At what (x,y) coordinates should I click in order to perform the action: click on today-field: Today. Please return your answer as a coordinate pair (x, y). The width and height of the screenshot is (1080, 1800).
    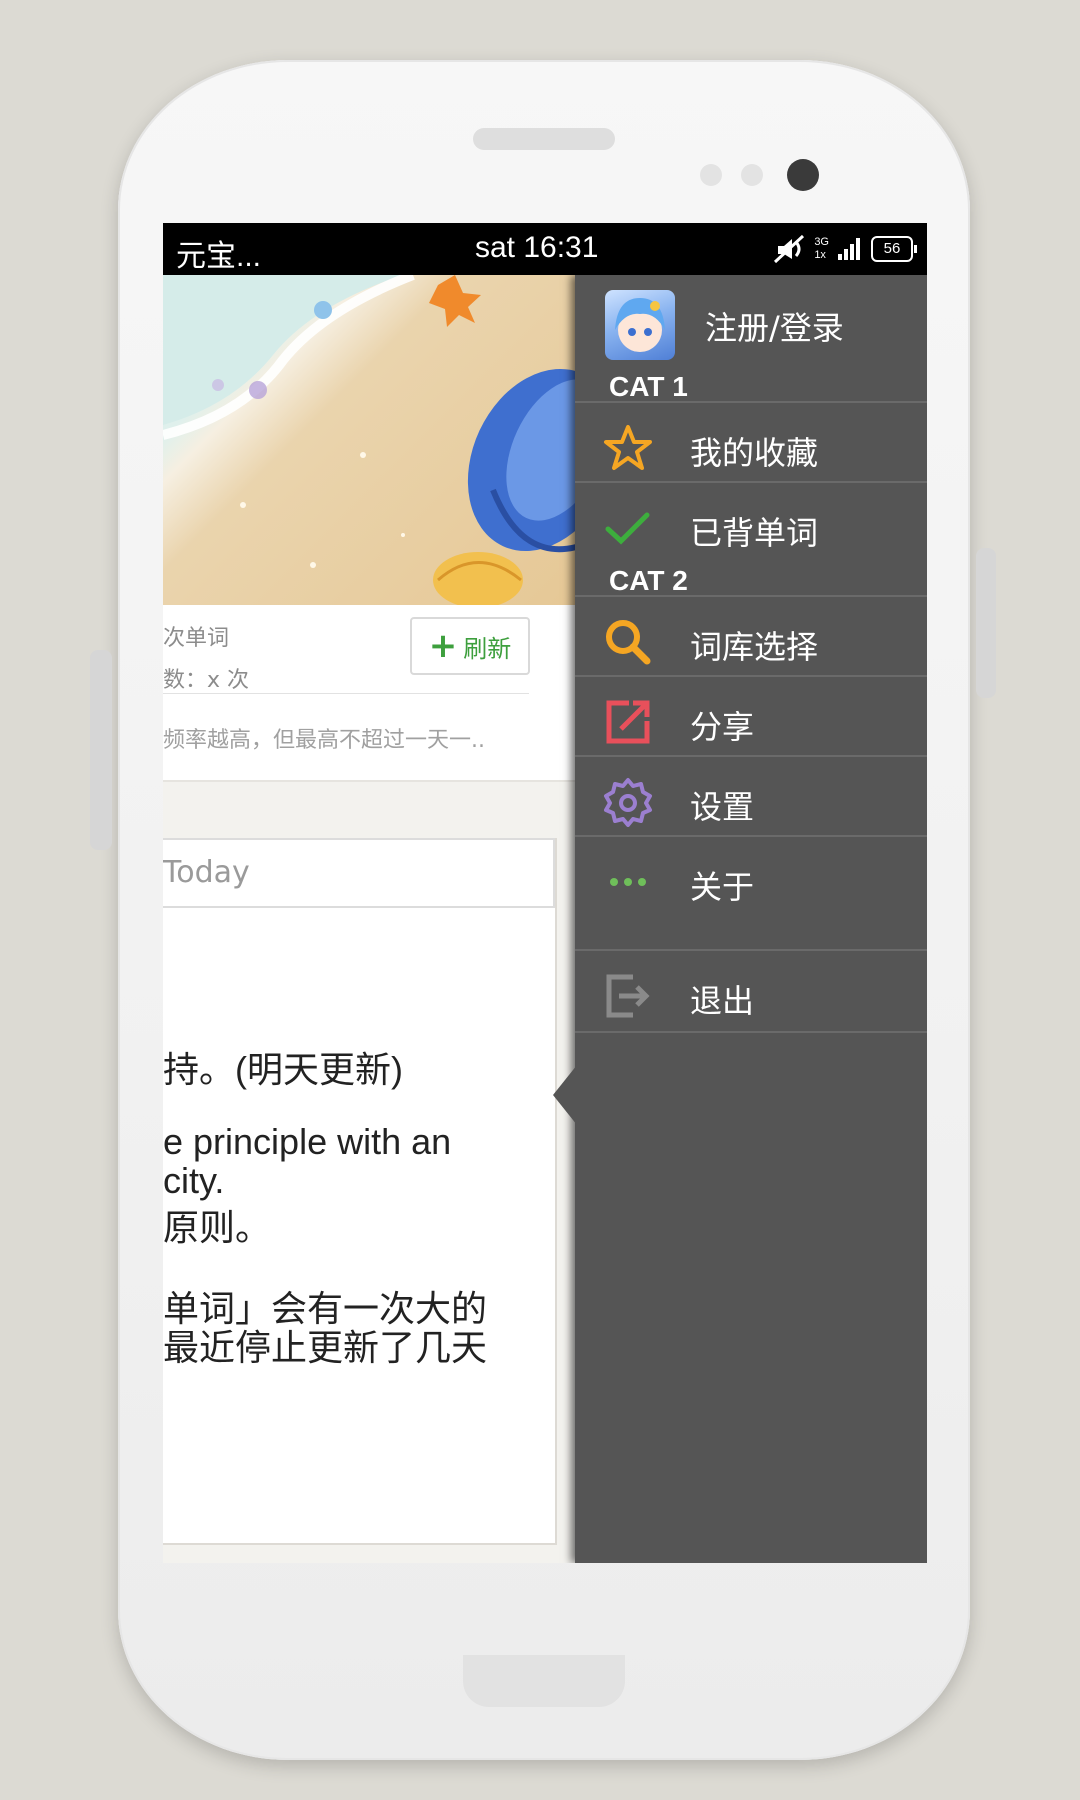
    Looking at the image, I should click on (359, 873).